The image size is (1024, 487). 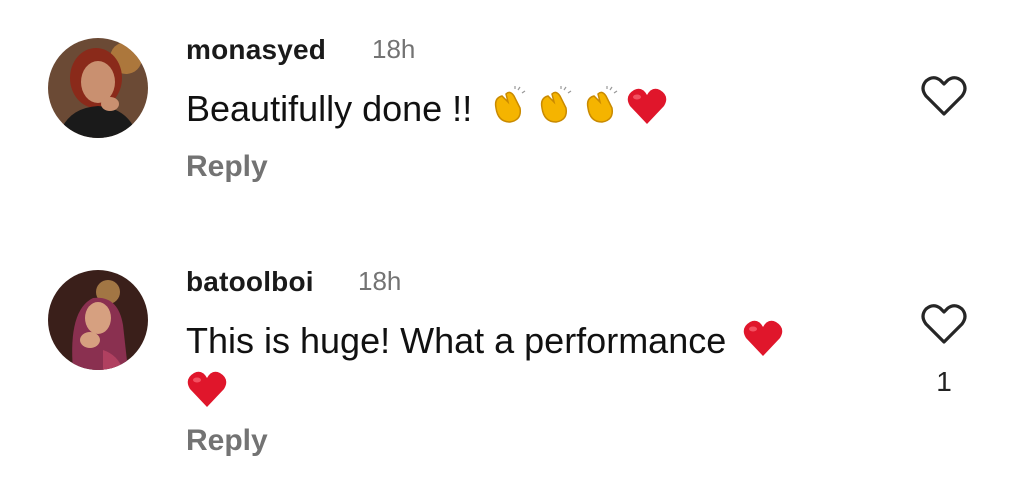 What do you see at coordinates (256, 50) in the screenshot?
I see `comment-username: monasyed` at bounding box center [256, 50].